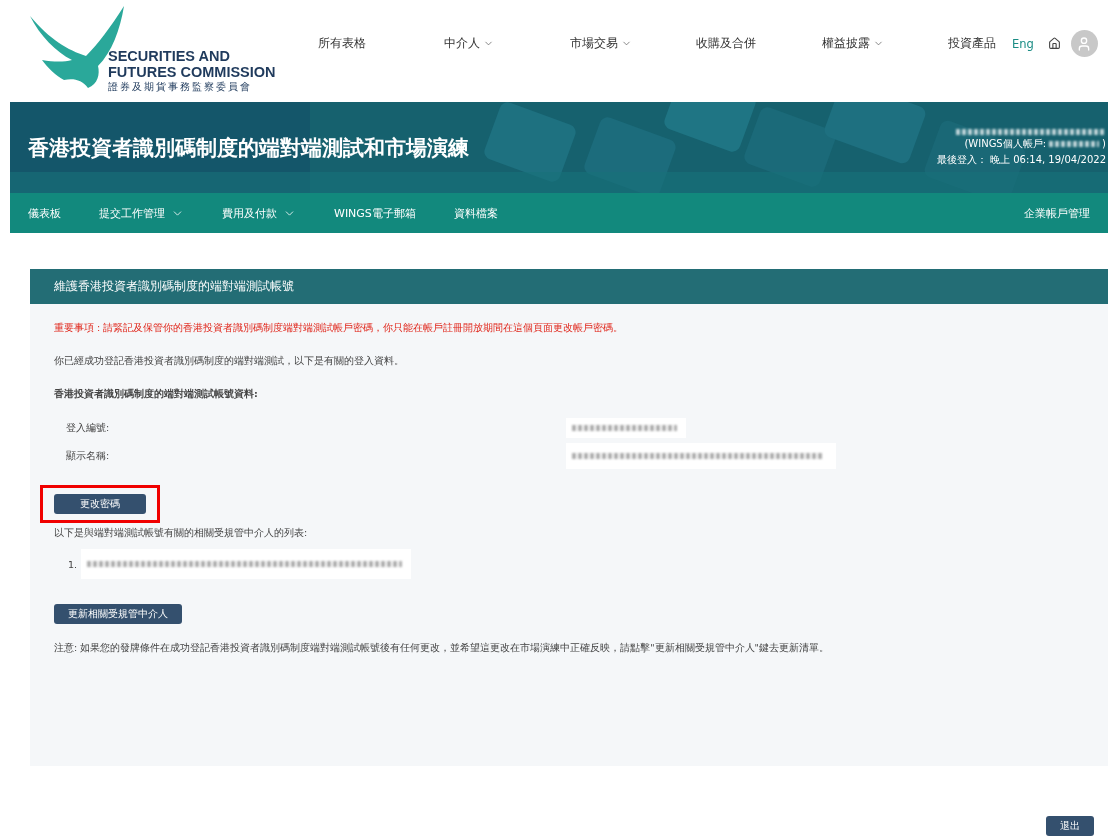 This screenshot has width=1108, height=836. Describe the element at coordinates (569, 286) in the screenshot. I see `panel-title: 維護香港投資者識別碼制度的端對端測試帳號` at that location.